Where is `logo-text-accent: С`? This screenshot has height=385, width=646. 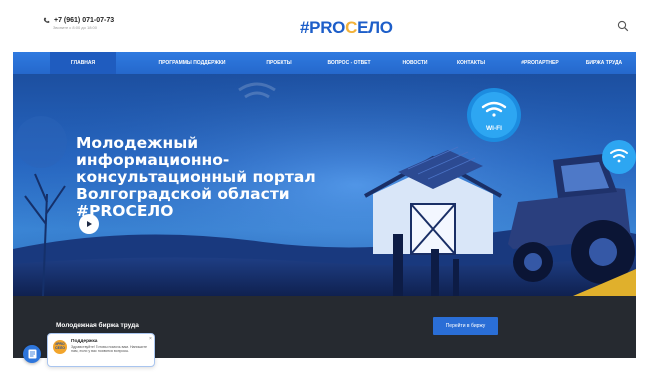
logo-text-accent: С is located at coordinates (351, 27).